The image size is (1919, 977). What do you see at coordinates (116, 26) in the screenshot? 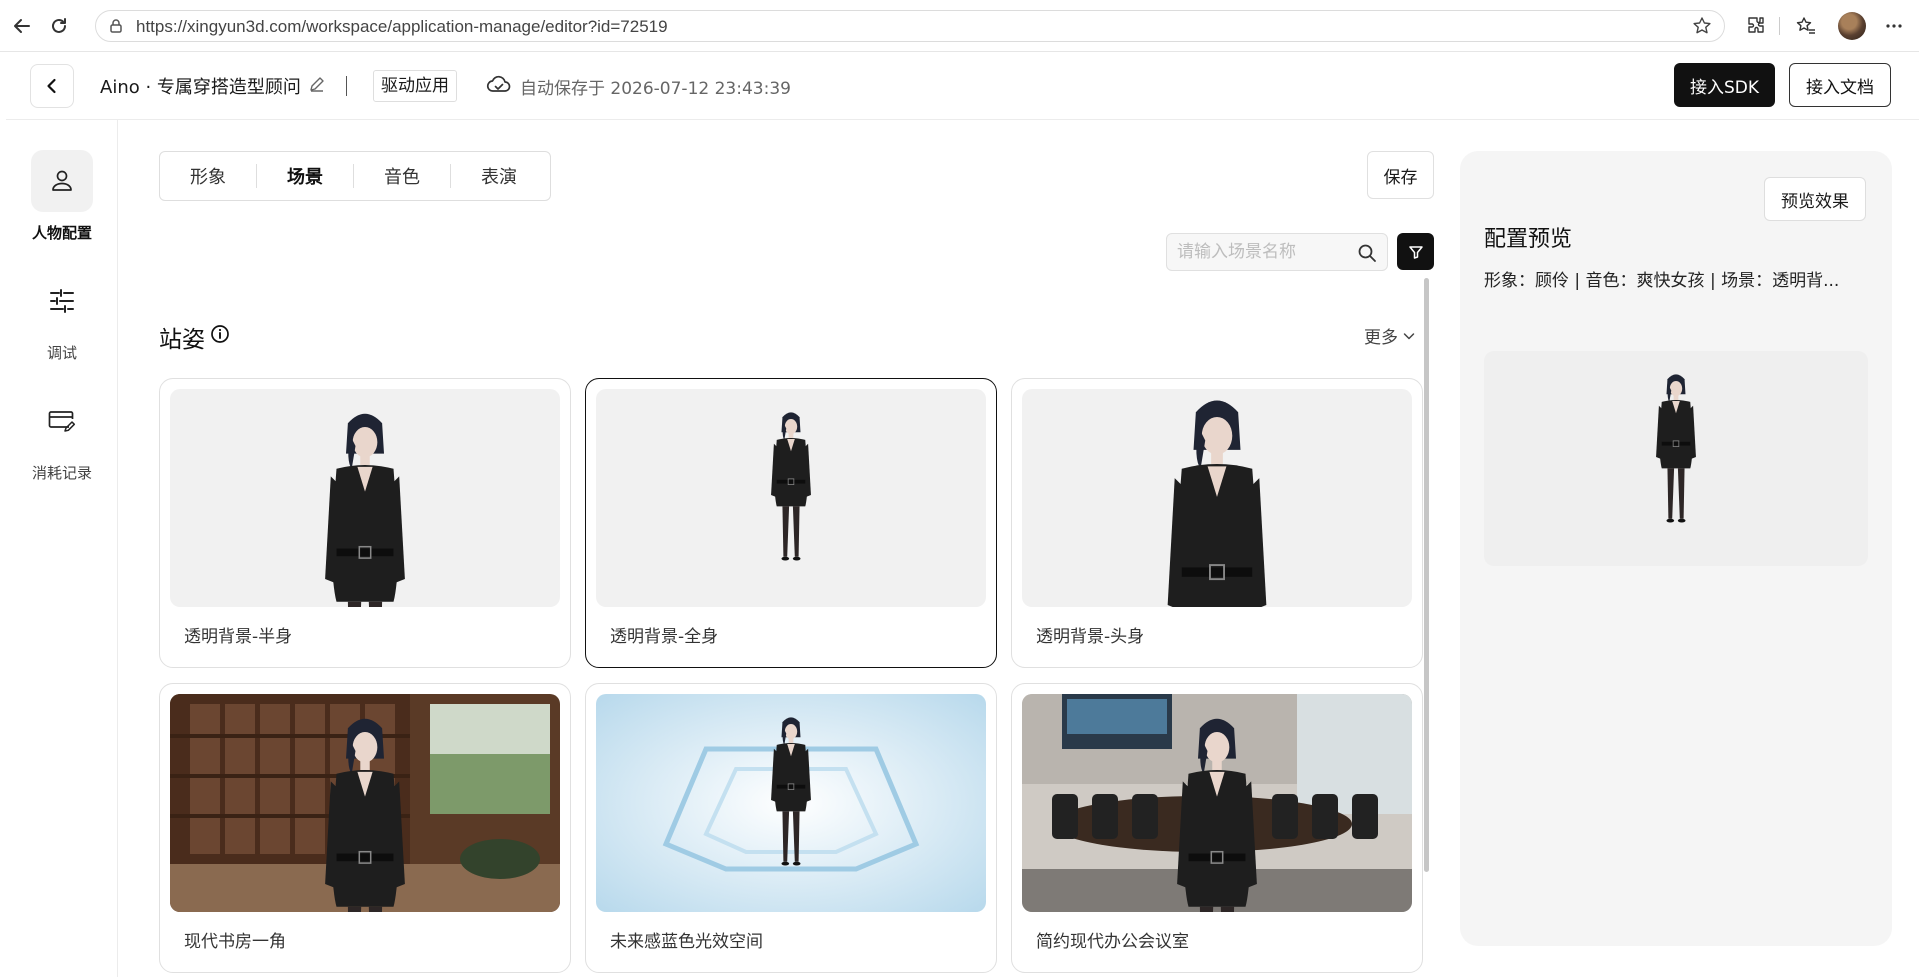
I see `site-info-icon` at bounding box center [116, 26].